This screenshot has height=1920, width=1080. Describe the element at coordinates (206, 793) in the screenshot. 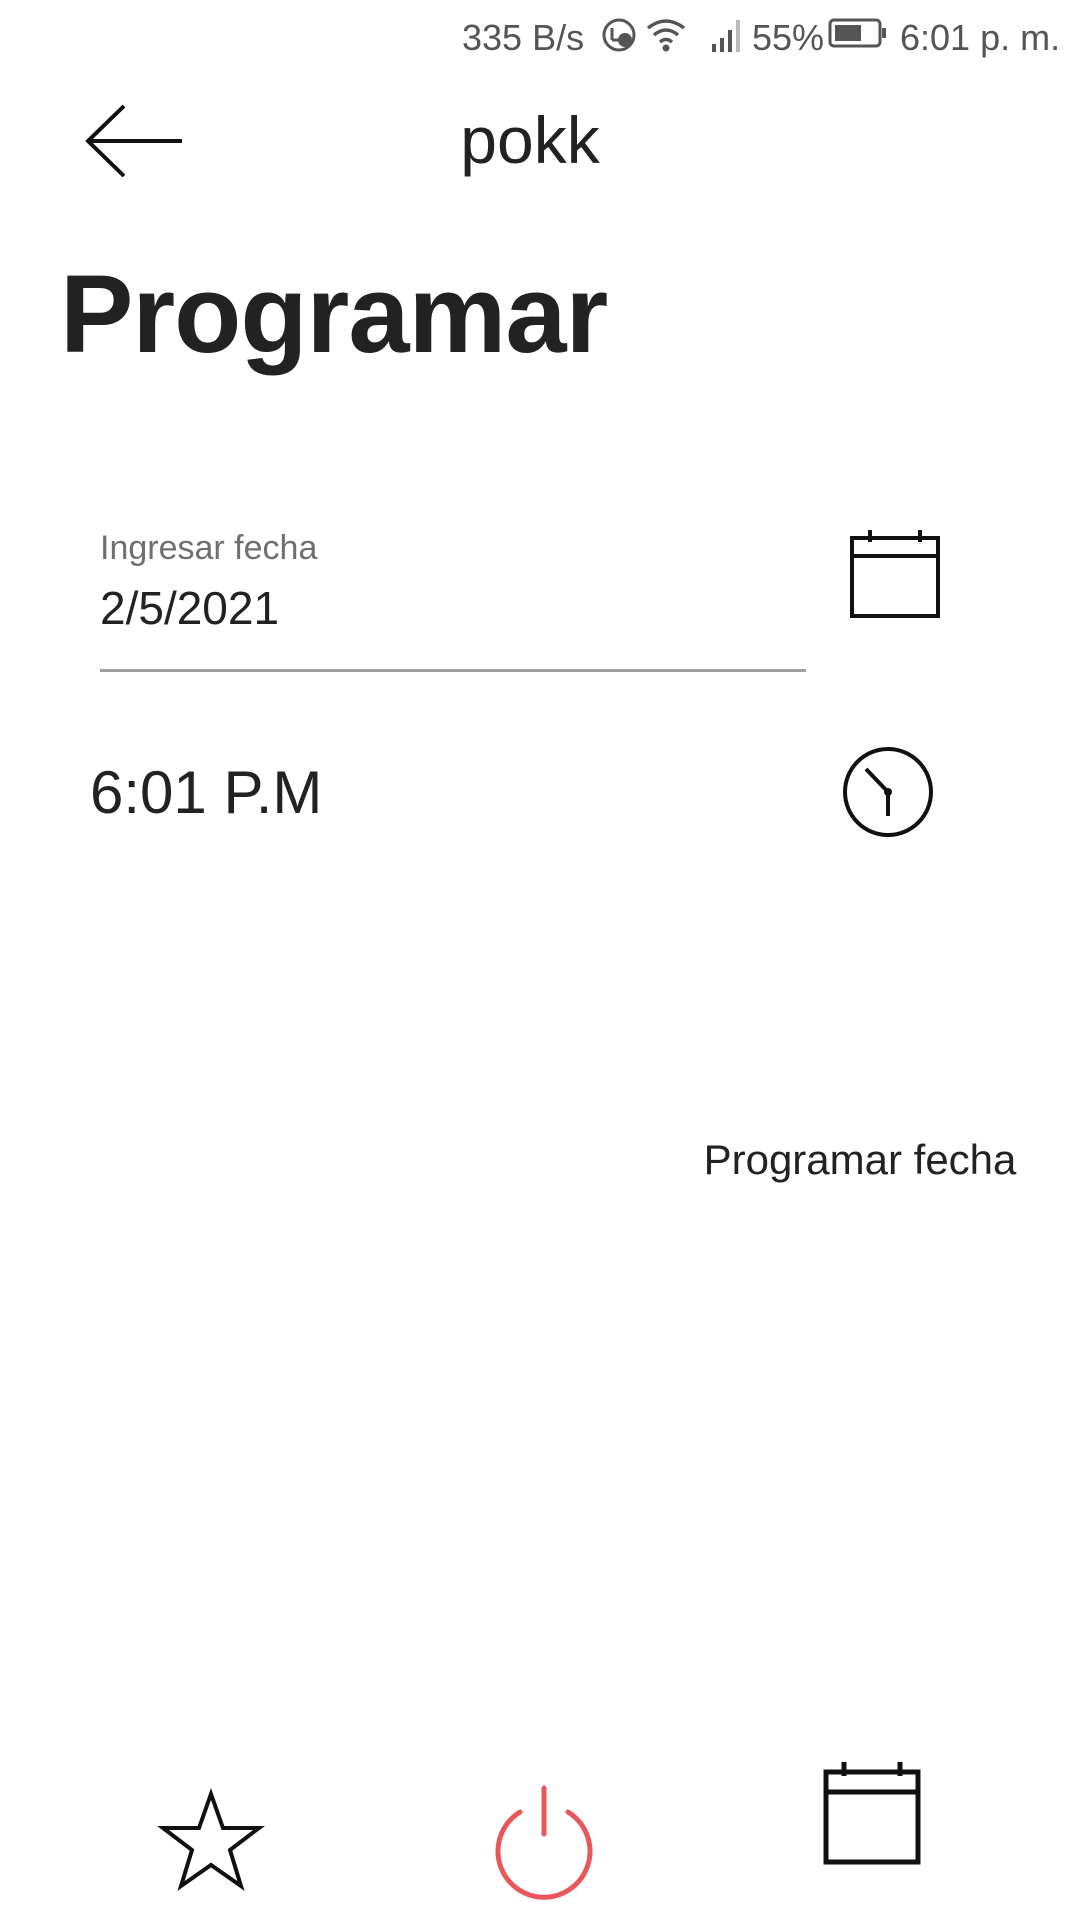

I see `time-value: 6:01 P.M` at that location.